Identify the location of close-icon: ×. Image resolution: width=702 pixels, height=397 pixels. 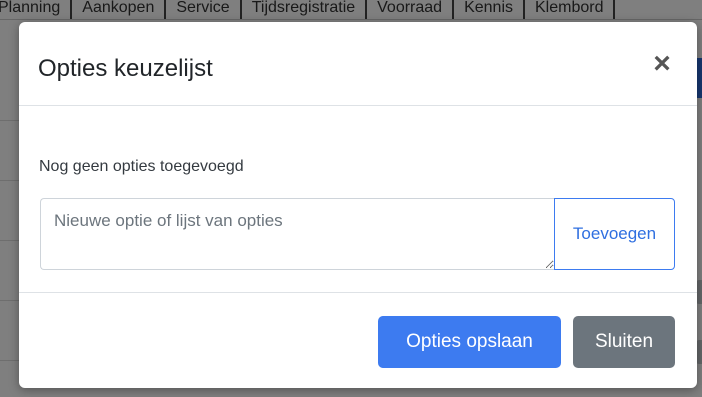
(662, 64).